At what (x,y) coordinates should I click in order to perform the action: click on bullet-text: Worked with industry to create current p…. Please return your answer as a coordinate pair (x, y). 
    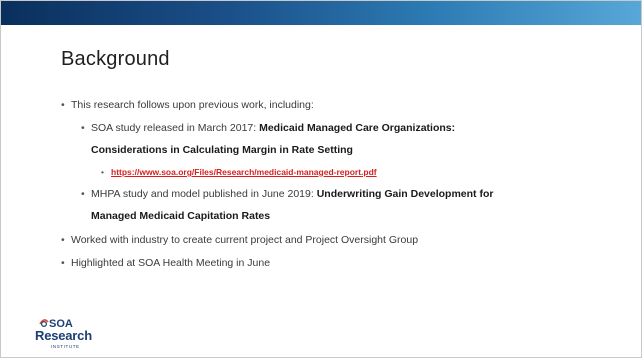
    Looking at the image, I should click on (245, 240).